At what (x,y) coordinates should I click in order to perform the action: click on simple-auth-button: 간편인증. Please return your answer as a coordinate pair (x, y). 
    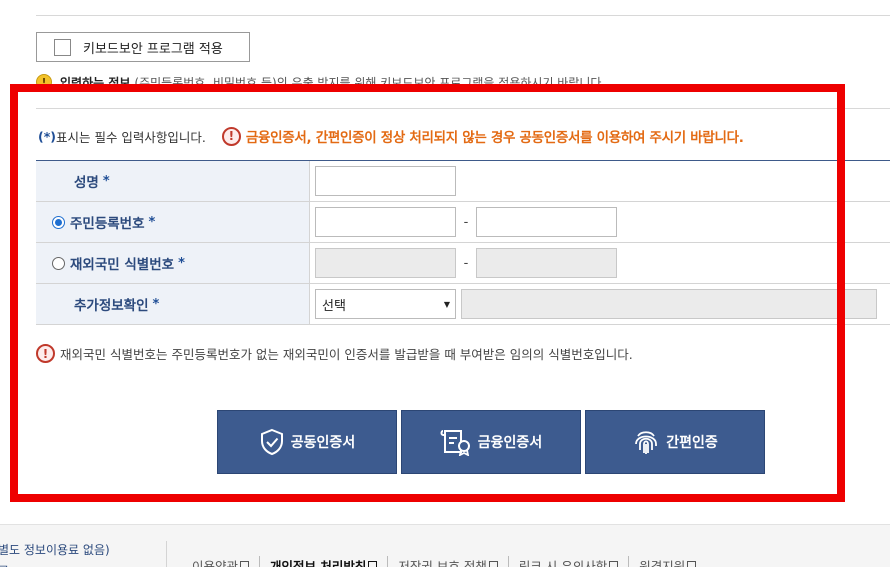
    Looking at the image, I should click on (675, 442).